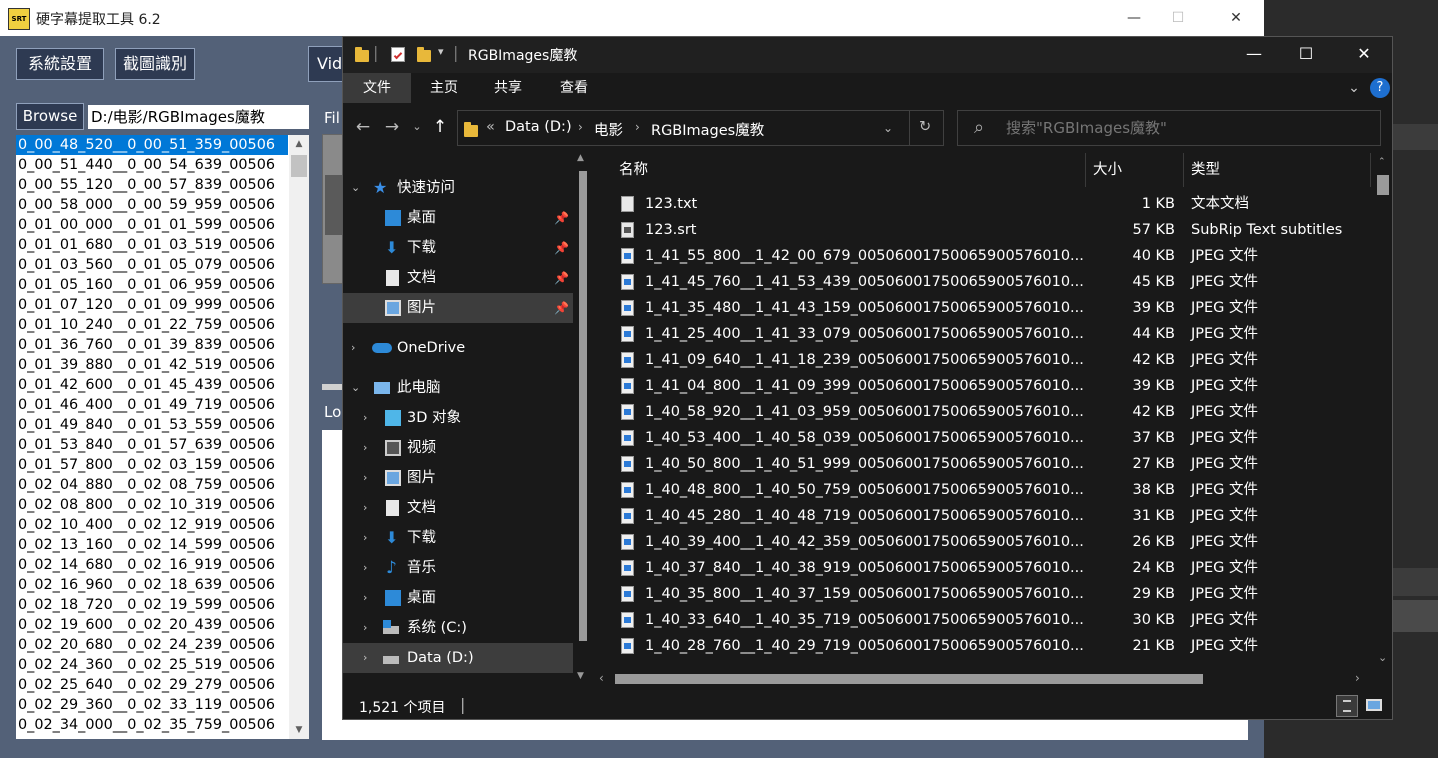  What do you see at coordinates (152, 485) in the screenshot?
I see `list-item: 0_02_04_880__0_02_08_759_00506` at bounding box center [152, 485].